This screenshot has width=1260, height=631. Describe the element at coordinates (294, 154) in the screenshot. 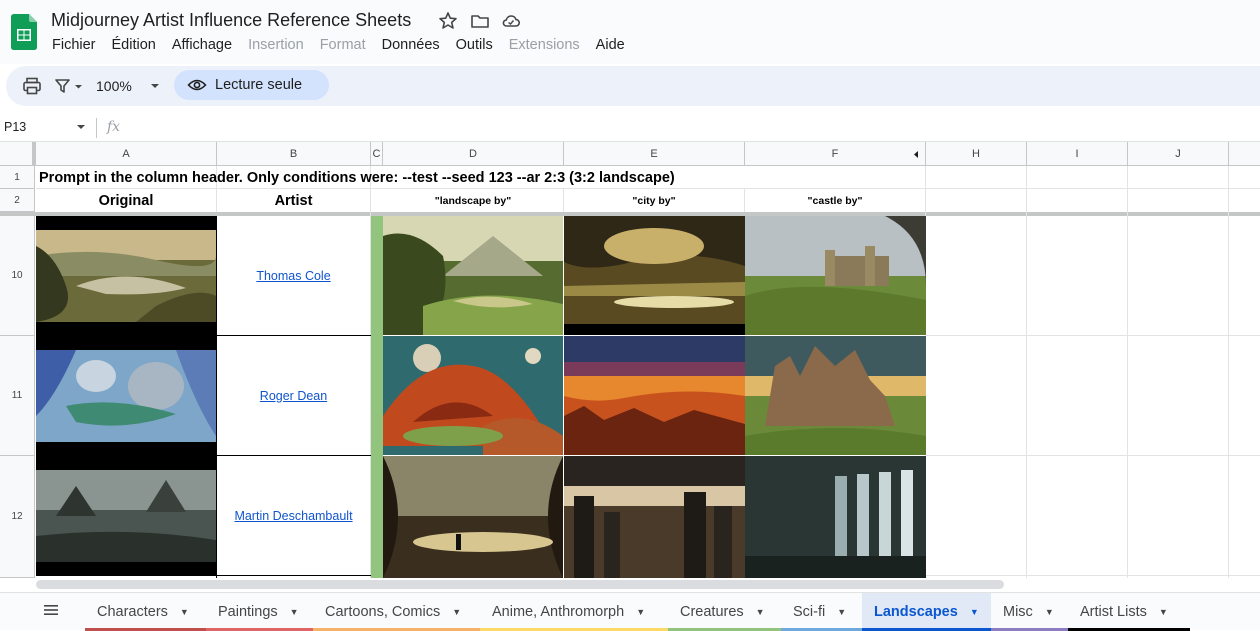

I see `column-header-b: B` at that location.